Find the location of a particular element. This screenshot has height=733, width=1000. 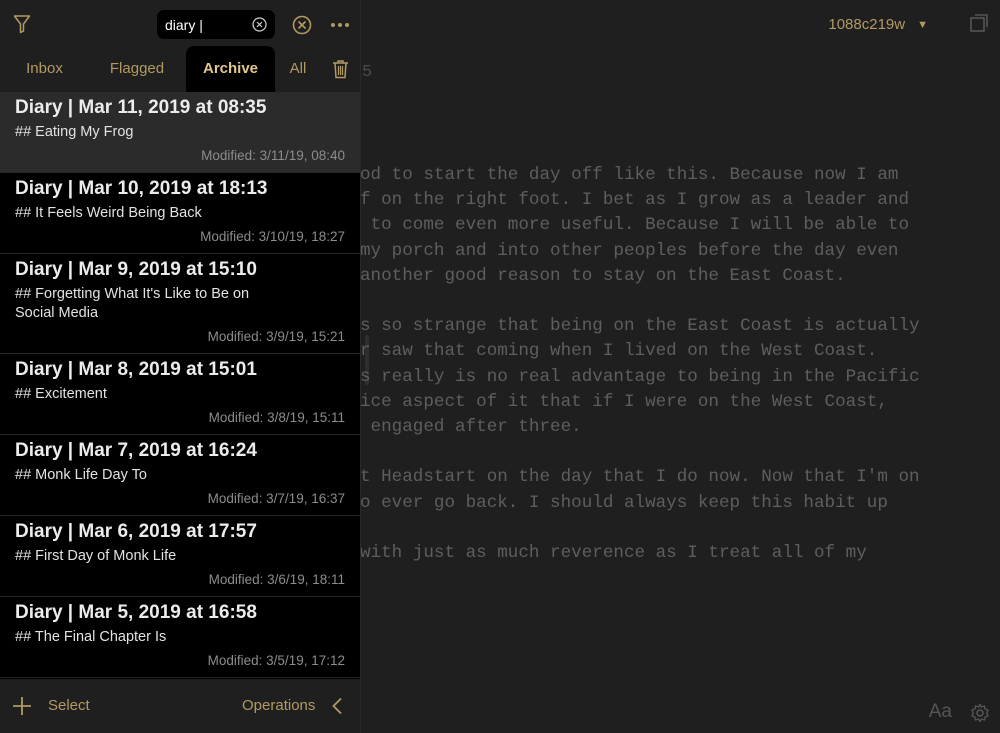

note-excerpt: ## Excitement is located at coordinates (61, 394).